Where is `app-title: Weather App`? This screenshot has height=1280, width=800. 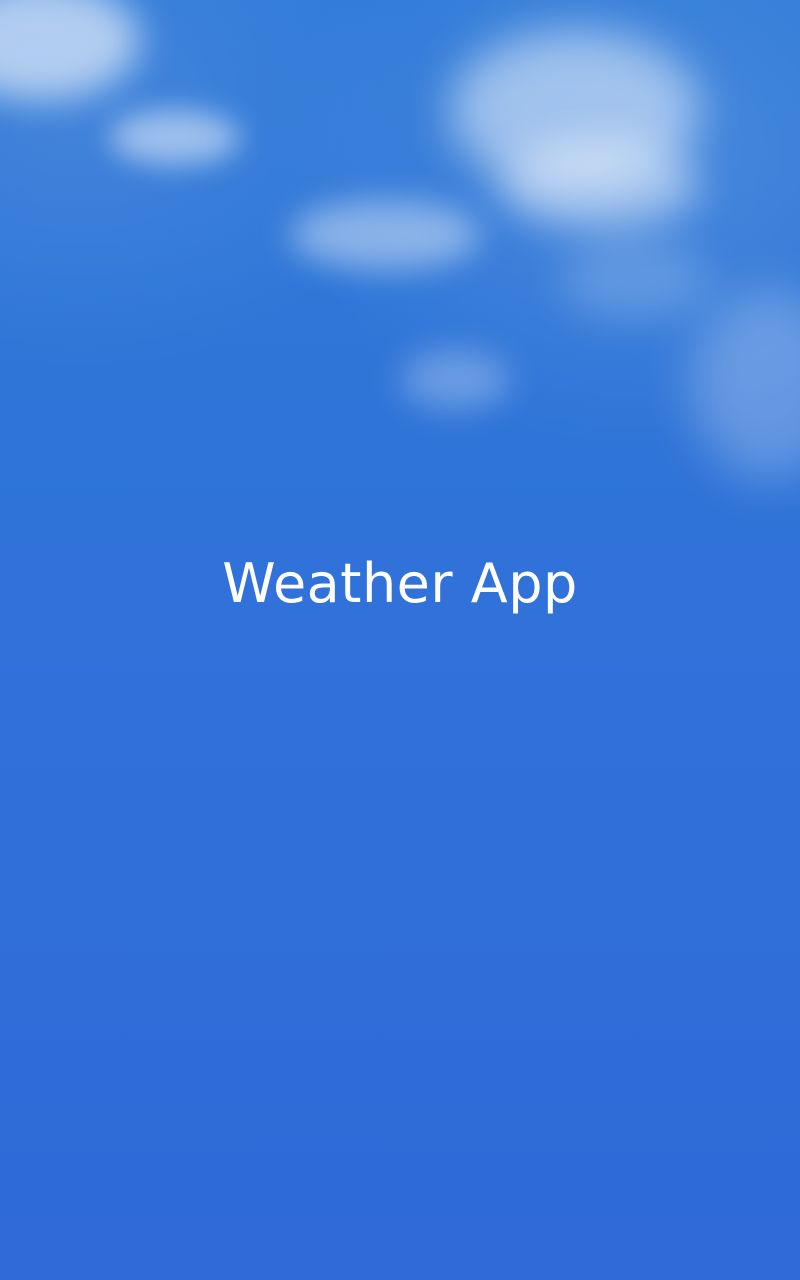 app-title: Weather App is located at coordinates (400, 583).